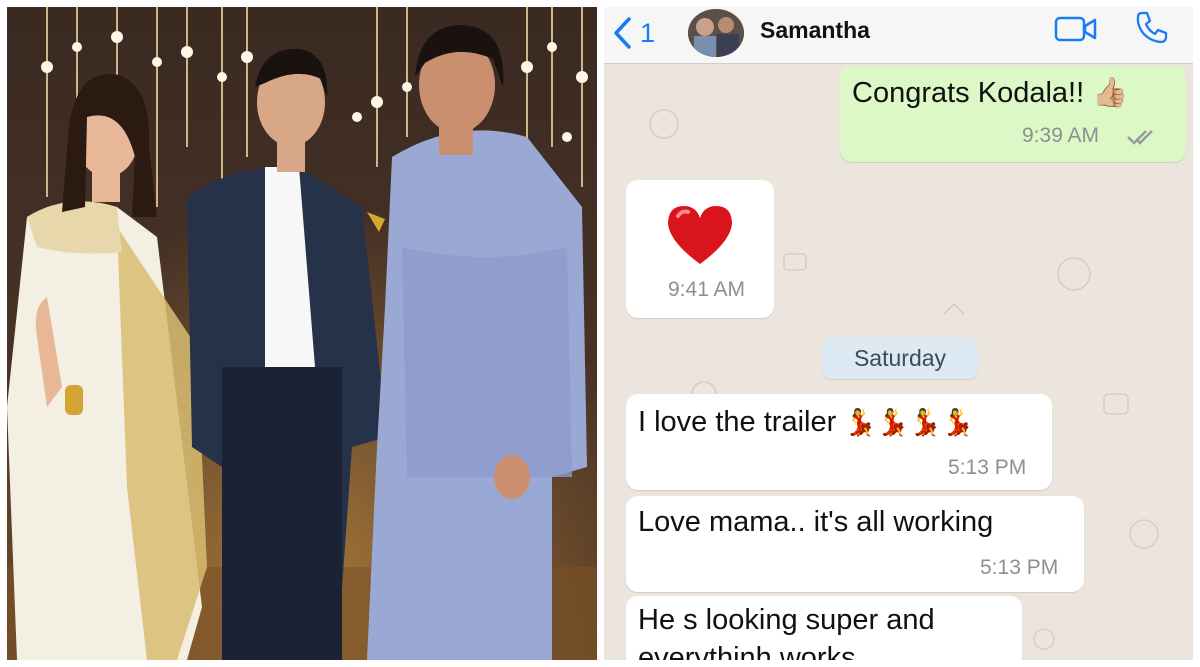 The width and height of the screenshot is (1200, 667). I want to click on avatar, so click(716, 33).